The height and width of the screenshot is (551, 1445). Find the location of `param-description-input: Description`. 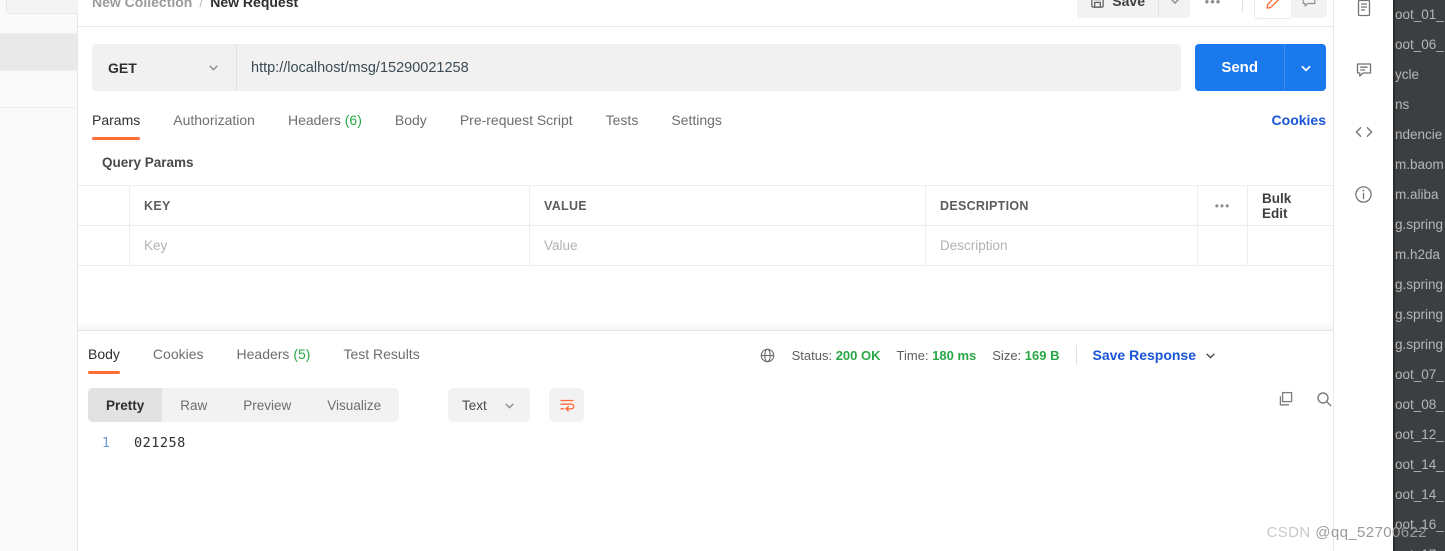

param-description-input: Description is located at coordinates (1062, 245).